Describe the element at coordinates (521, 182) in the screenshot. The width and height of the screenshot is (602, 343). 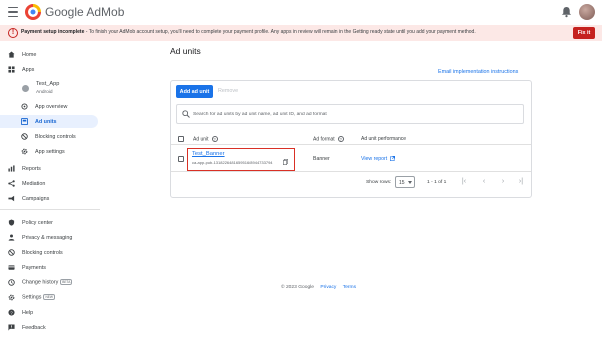
I see `last-page-icon: ›|` at that location.